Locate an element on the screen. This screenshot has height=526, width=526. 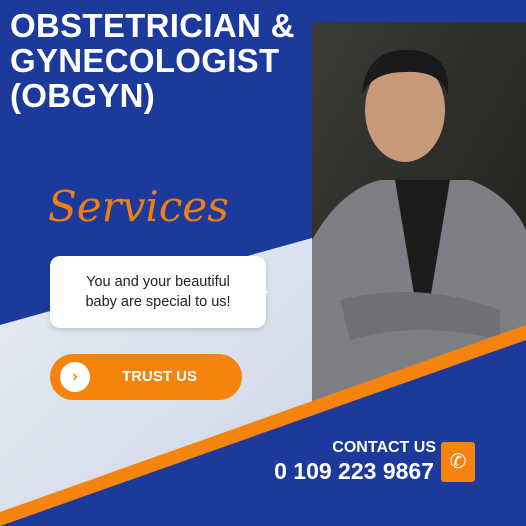
contact-label: CONTACT US is located at coordinates (384, 447).